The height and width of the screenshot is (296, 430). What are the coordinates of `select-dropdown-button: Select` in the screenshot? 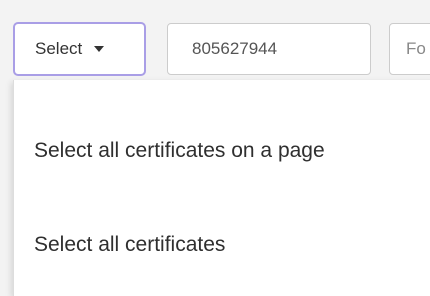 It's located at (79, 49).